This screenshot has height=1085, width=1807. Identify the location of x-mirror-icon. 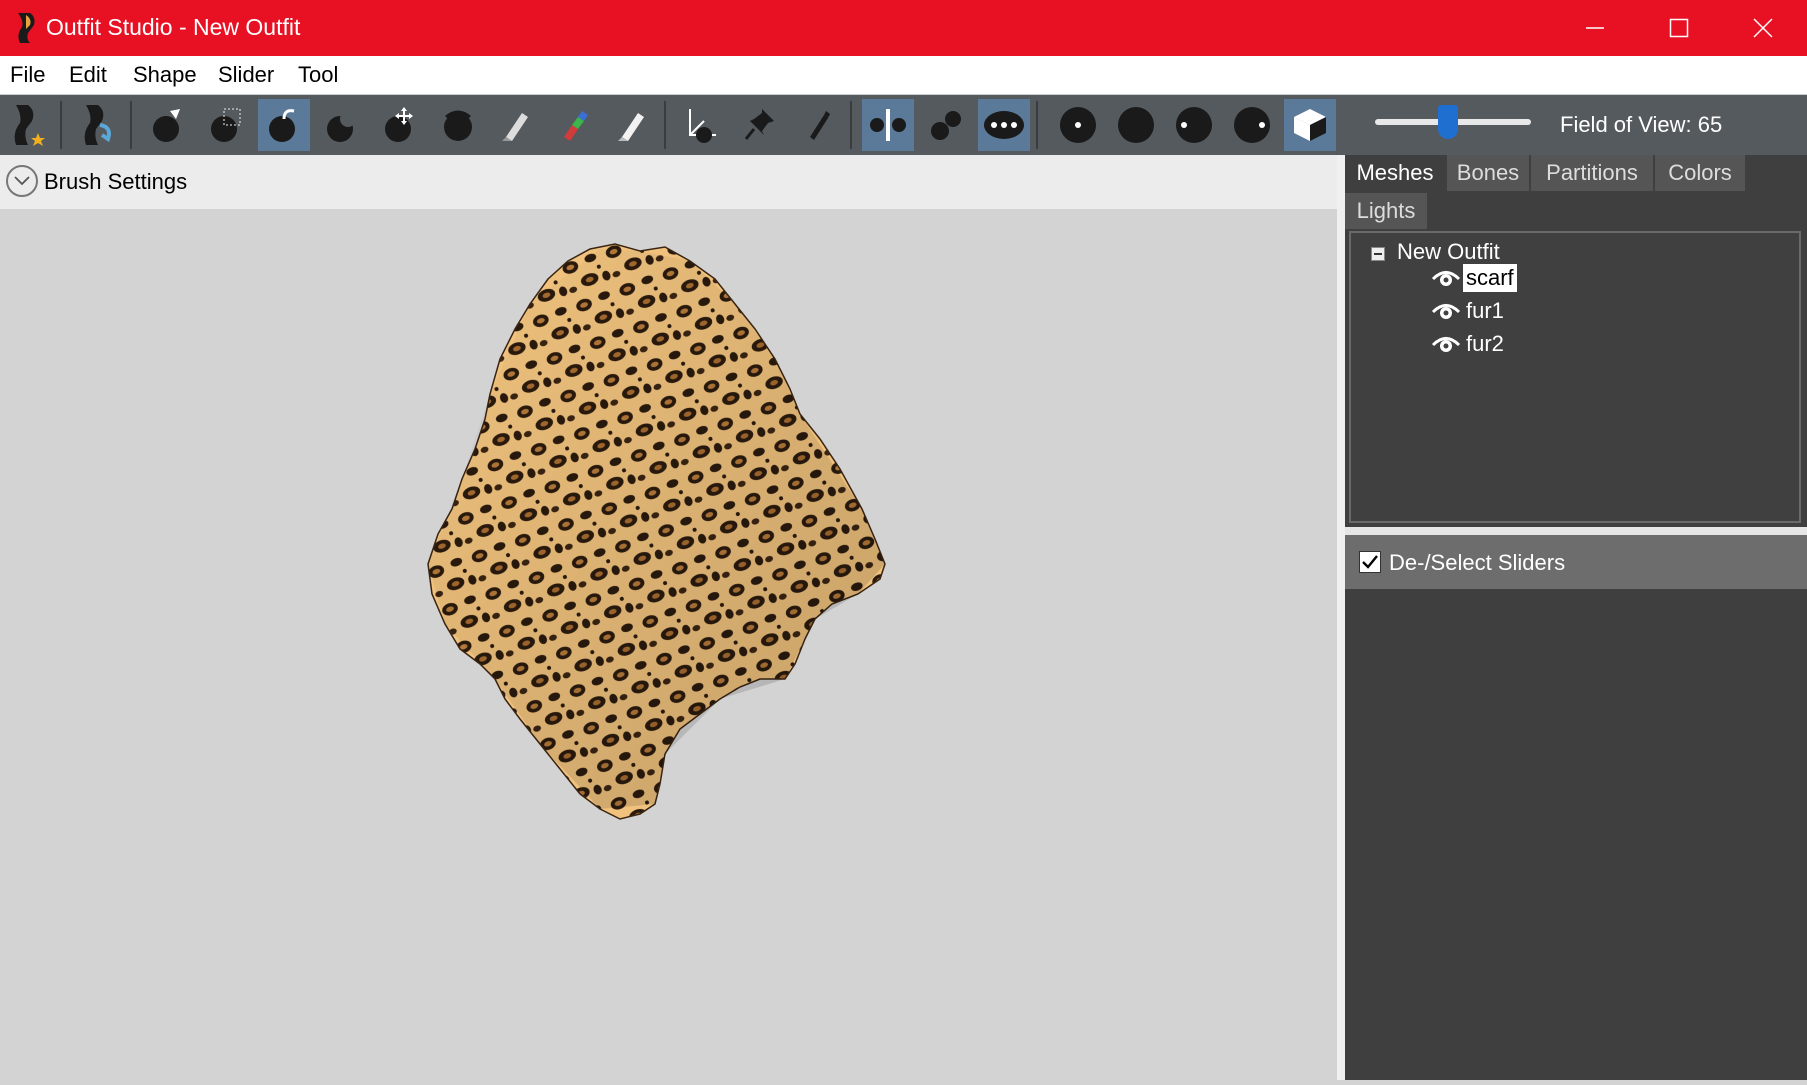
(888, 125).